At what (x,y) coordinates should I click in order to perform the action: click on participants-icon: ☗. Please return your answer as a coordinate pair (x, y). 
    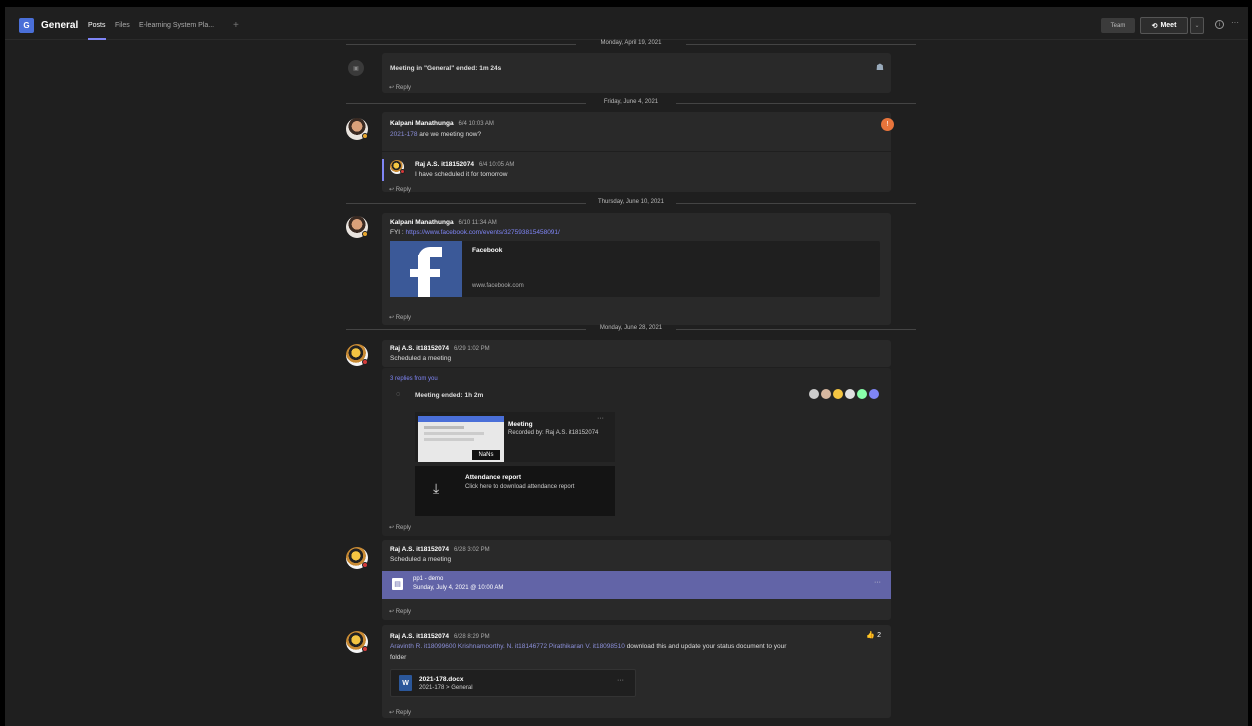
    Looking at the image, I should click on (879, 67).